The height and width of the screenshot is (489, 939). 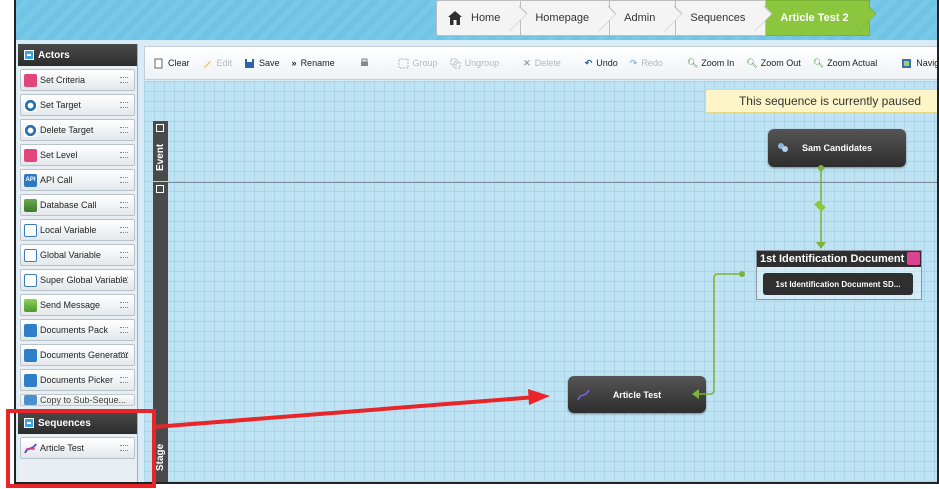 I want to click on actor-label: Documents Pack, so click(x=74, y=330).